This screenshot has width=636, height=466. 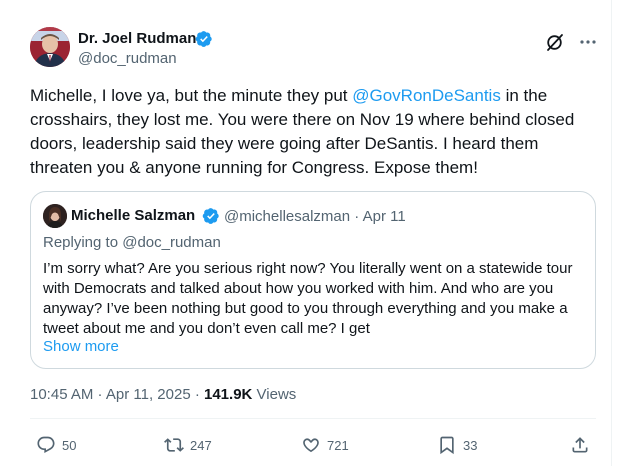 I want to click on share-button, so click(x=583, y=445).